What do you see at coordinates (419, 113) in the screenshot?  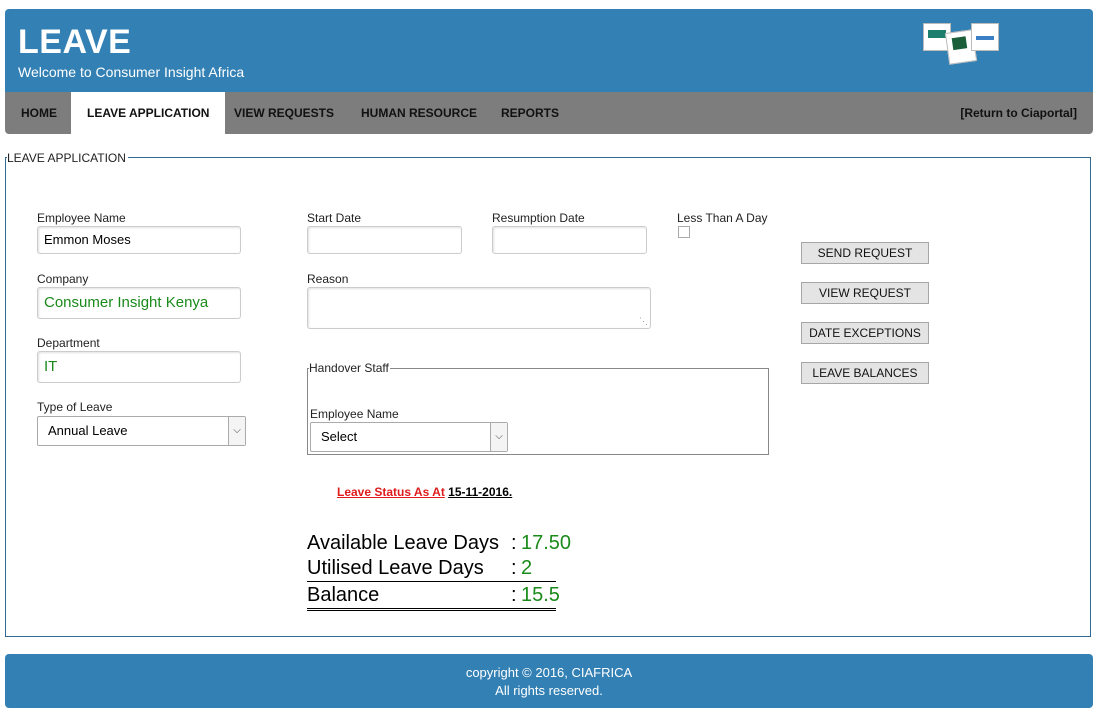 I see `nav-human-resource: HUMAN RESOURCE` at bounding box center [419, 113].